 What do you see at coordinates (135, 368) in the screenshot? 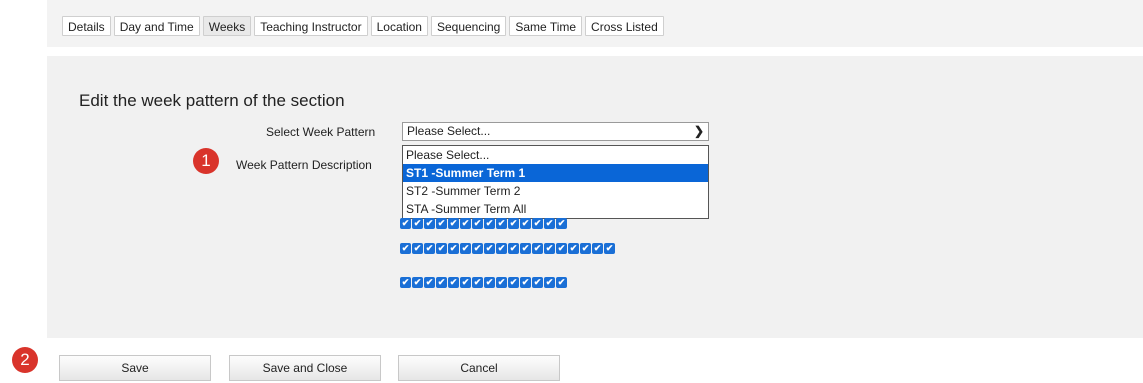
I see `save-button: Save` at bounding box center [135, 368].